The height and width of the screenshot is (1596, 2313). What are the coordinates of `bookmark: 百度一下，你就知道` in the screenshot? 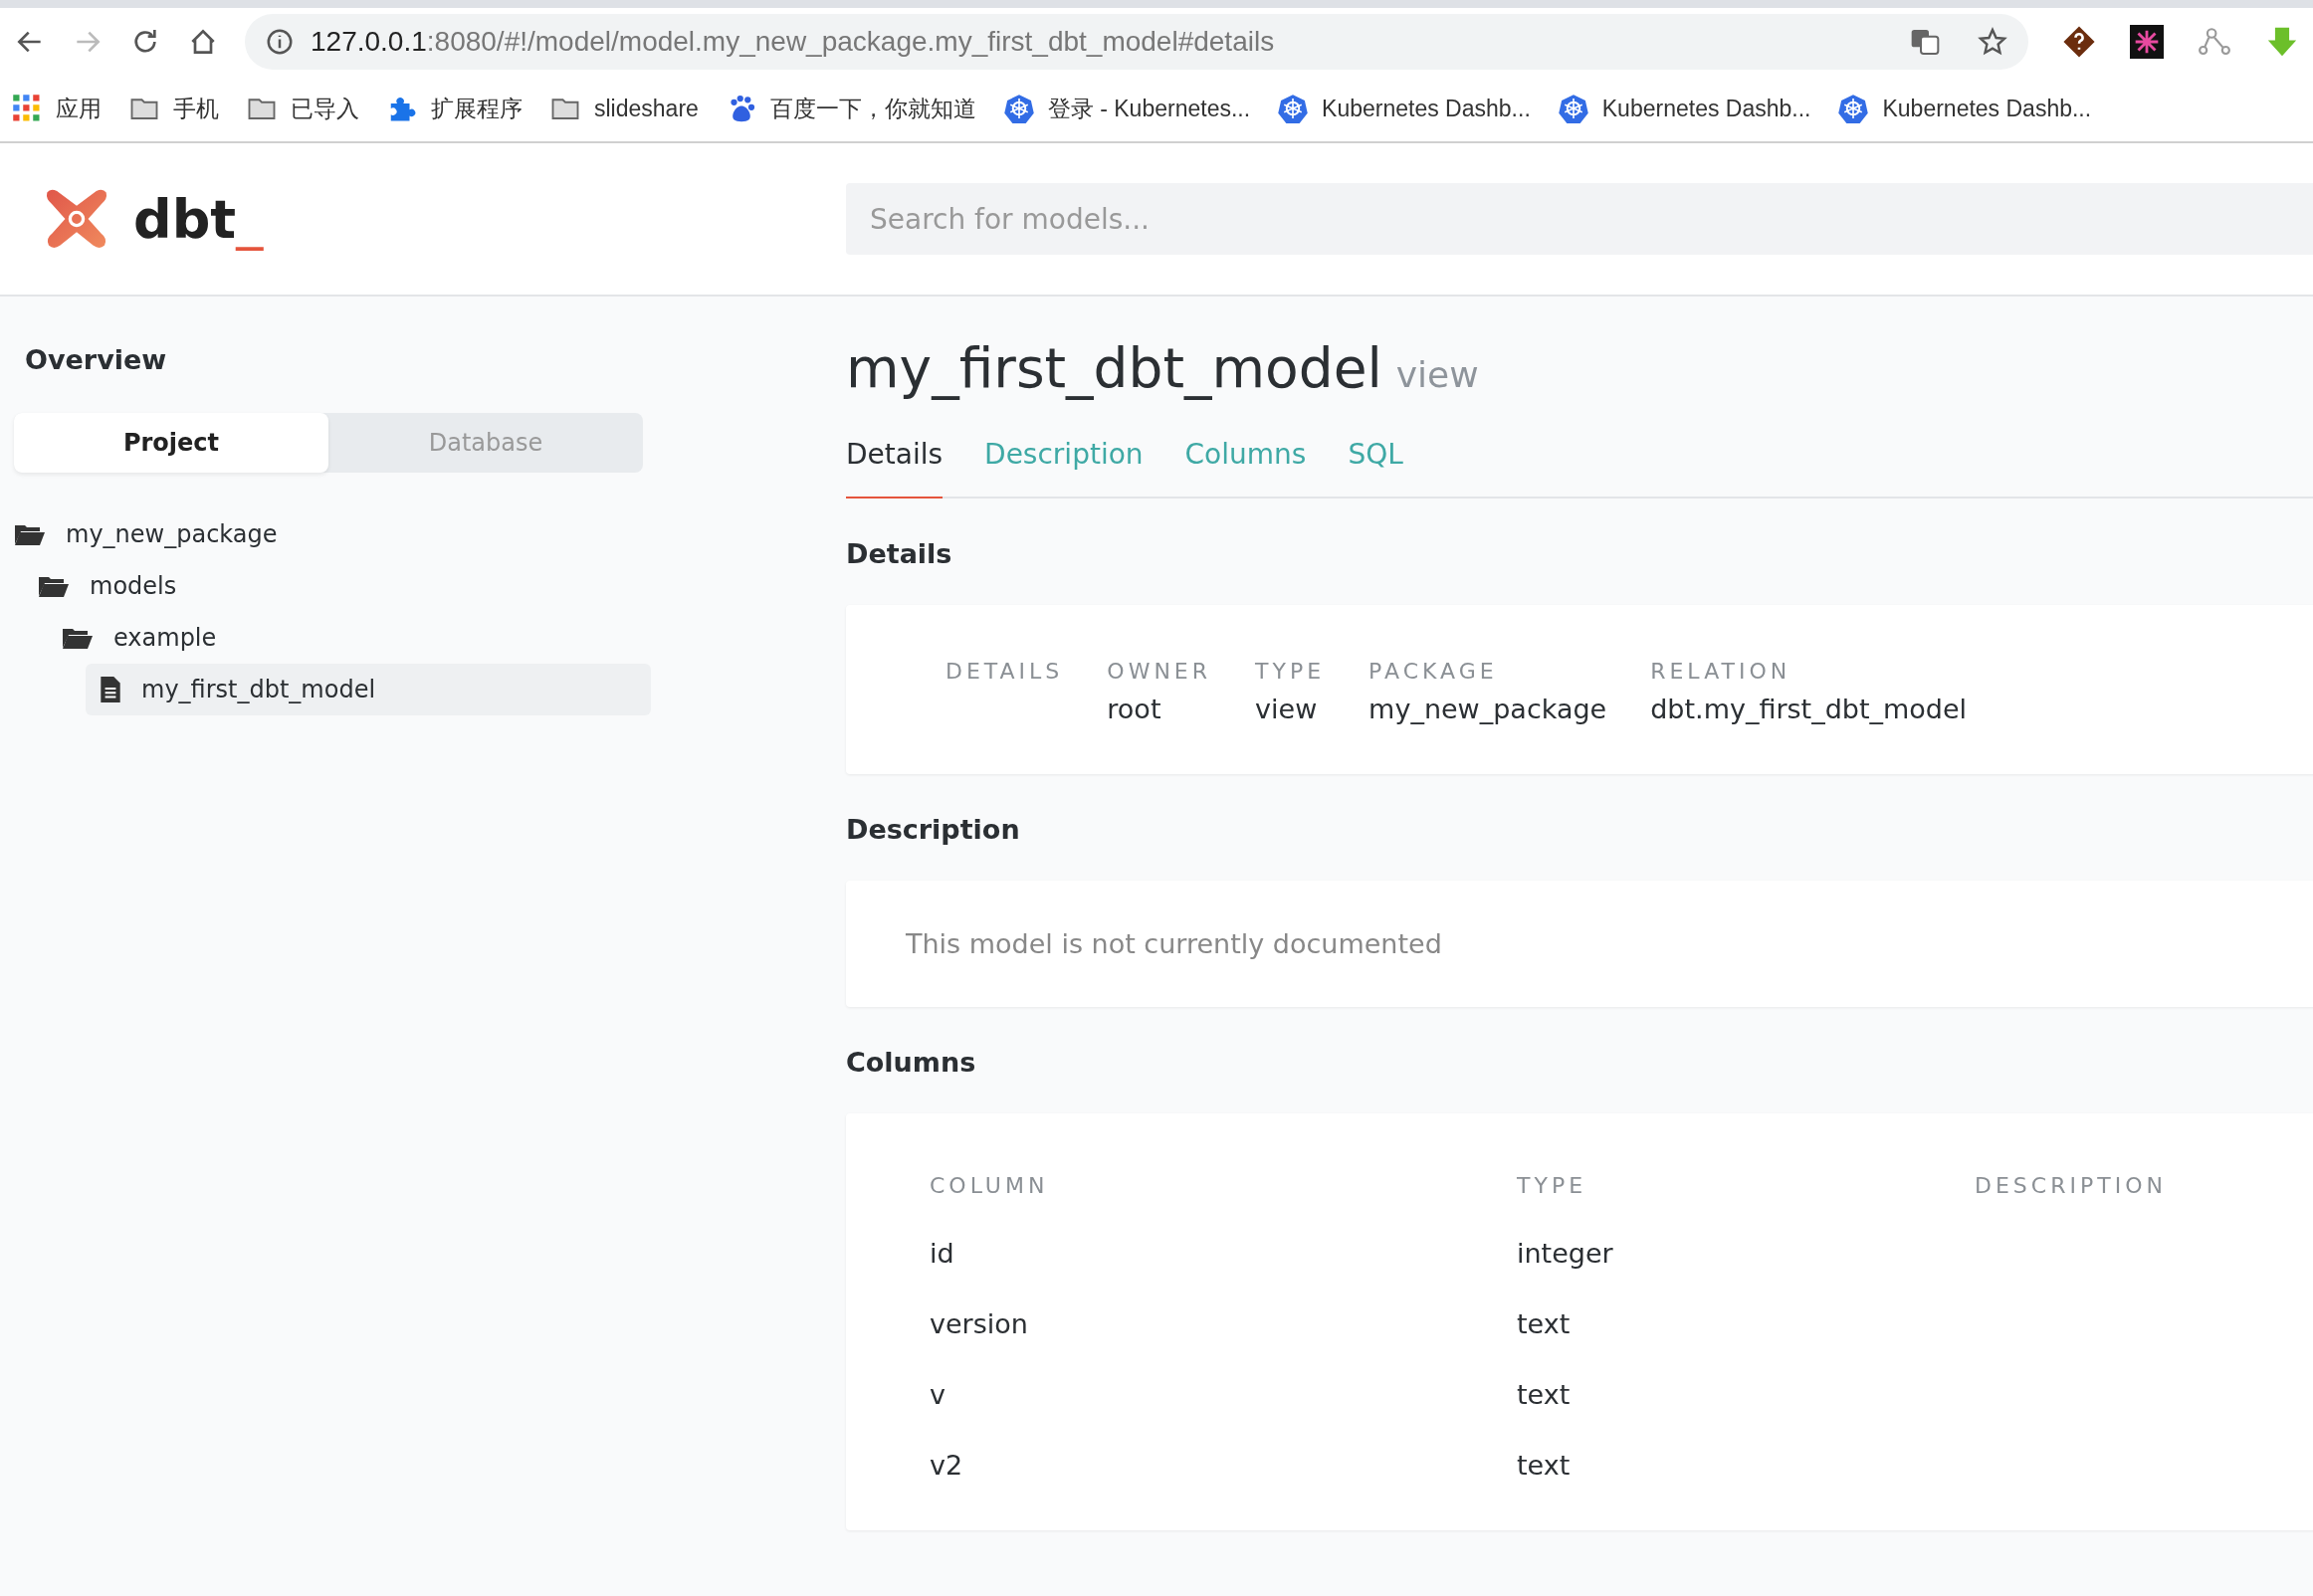 It's located at (851, 109).